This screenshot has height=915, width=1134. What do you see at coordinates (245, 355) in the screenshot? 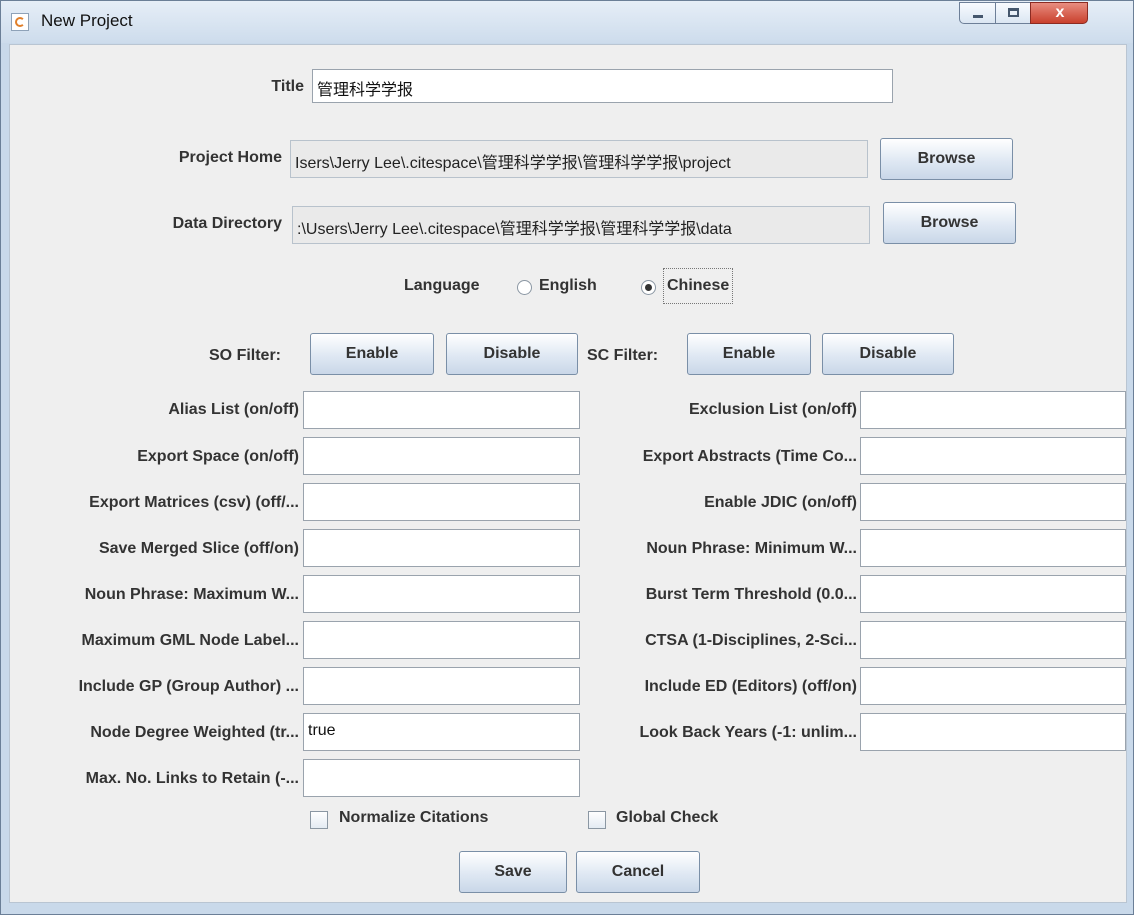
I see `so-filter-label: SO Filter:` at bounding box center [245, 355].